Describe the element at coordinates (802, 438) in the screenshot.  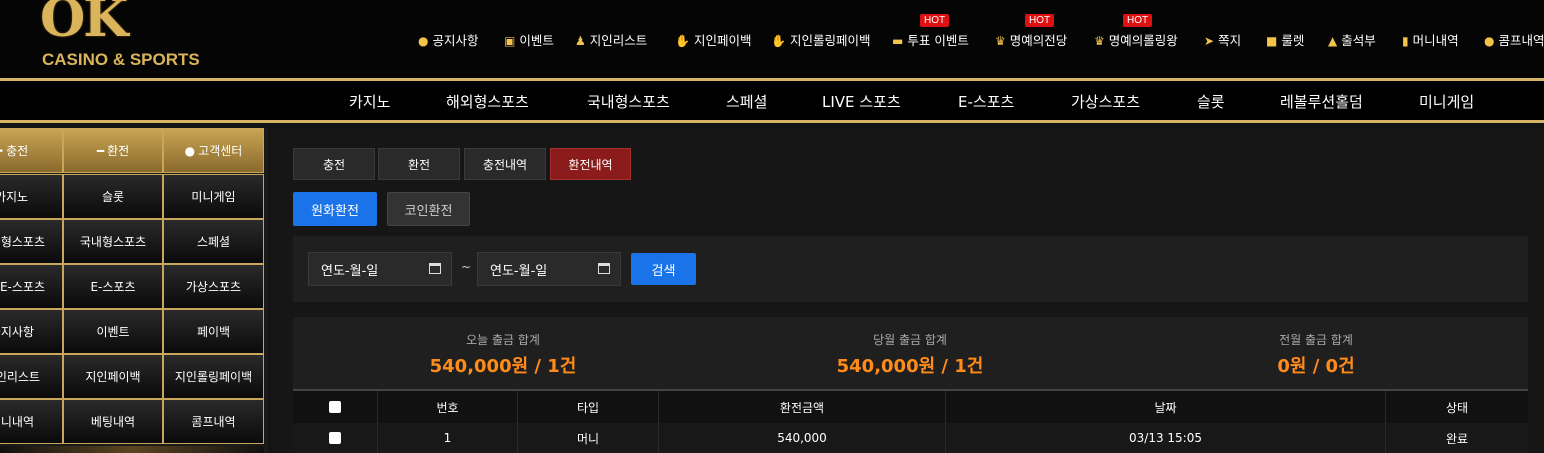
I see `row-amount: 540,000` at that location.